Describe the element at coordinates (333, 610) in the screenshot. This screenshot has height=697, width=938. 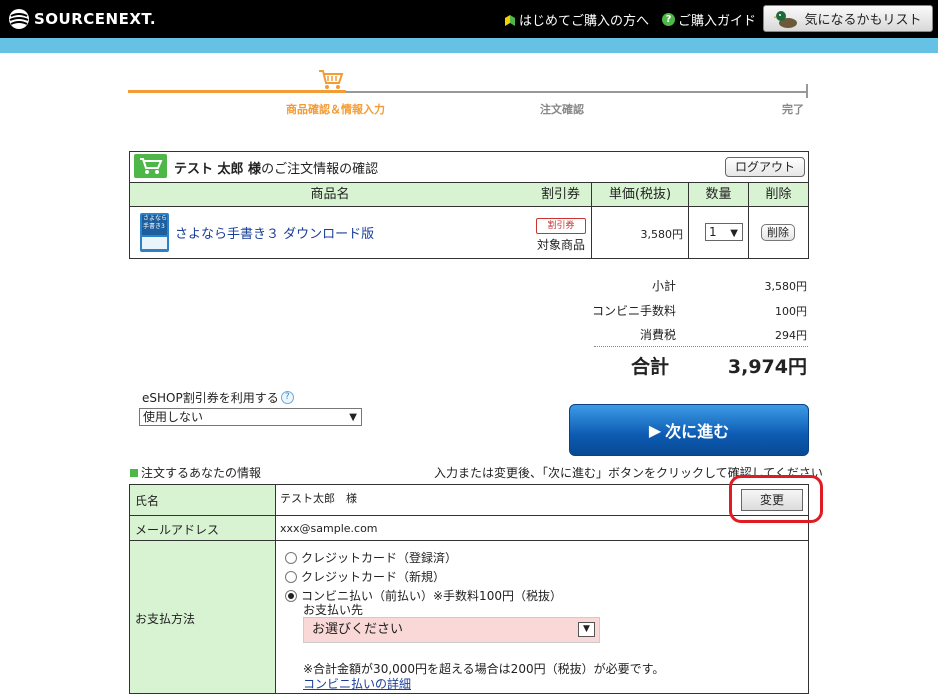
I see `pay-to-label: お支払い先` at that location.